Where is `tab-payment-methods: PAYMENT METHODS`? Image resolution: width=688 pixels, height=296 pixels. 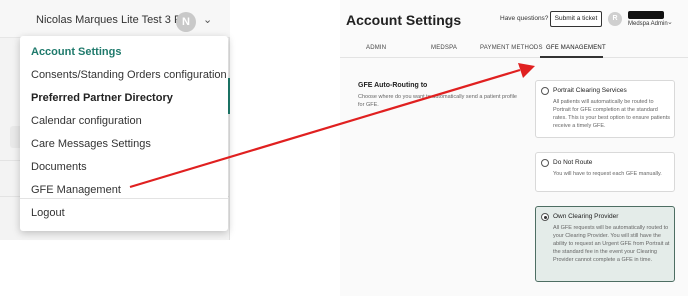 tab-payment-methods: PAYMENT METHODS is located at coordinates (511, 48).